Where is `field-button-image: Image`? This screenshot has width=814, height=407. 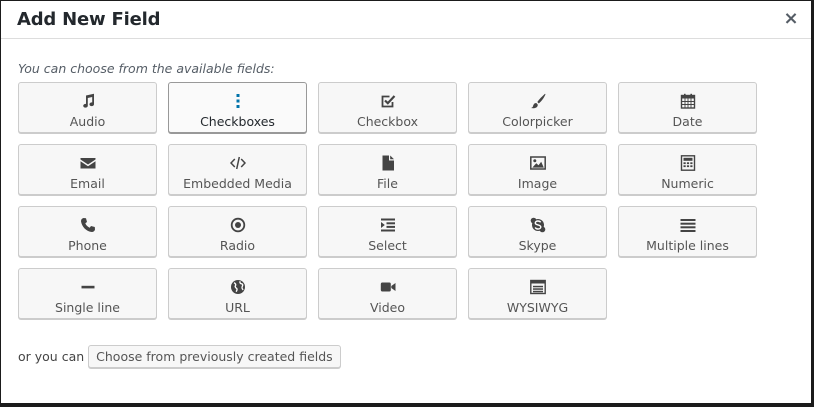
field-button-image: Image is located at coordinates (537, 169).